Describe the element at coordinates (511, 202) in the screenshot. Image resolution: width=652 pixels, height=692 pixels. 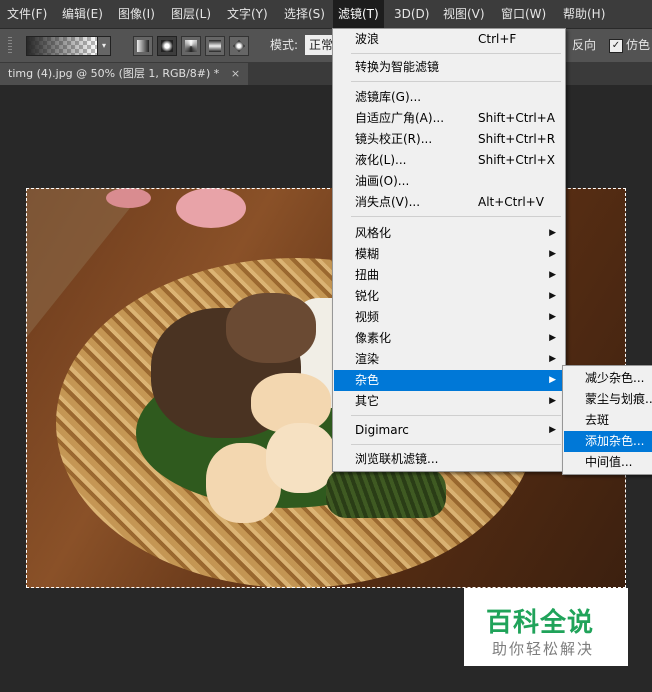
I see `menu-item-shortcut: Alt+Ctrl+V` at that location.